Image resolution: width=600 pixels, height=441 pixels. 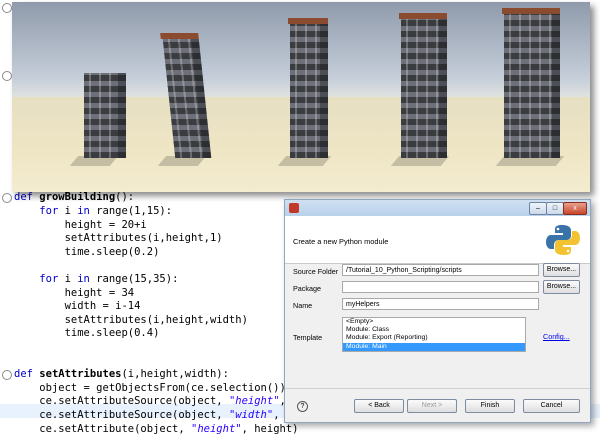 What do you see at coordinates (555, 208) in the screenshot?
I see `maximize-button: □` at bounding box center [555, 208].